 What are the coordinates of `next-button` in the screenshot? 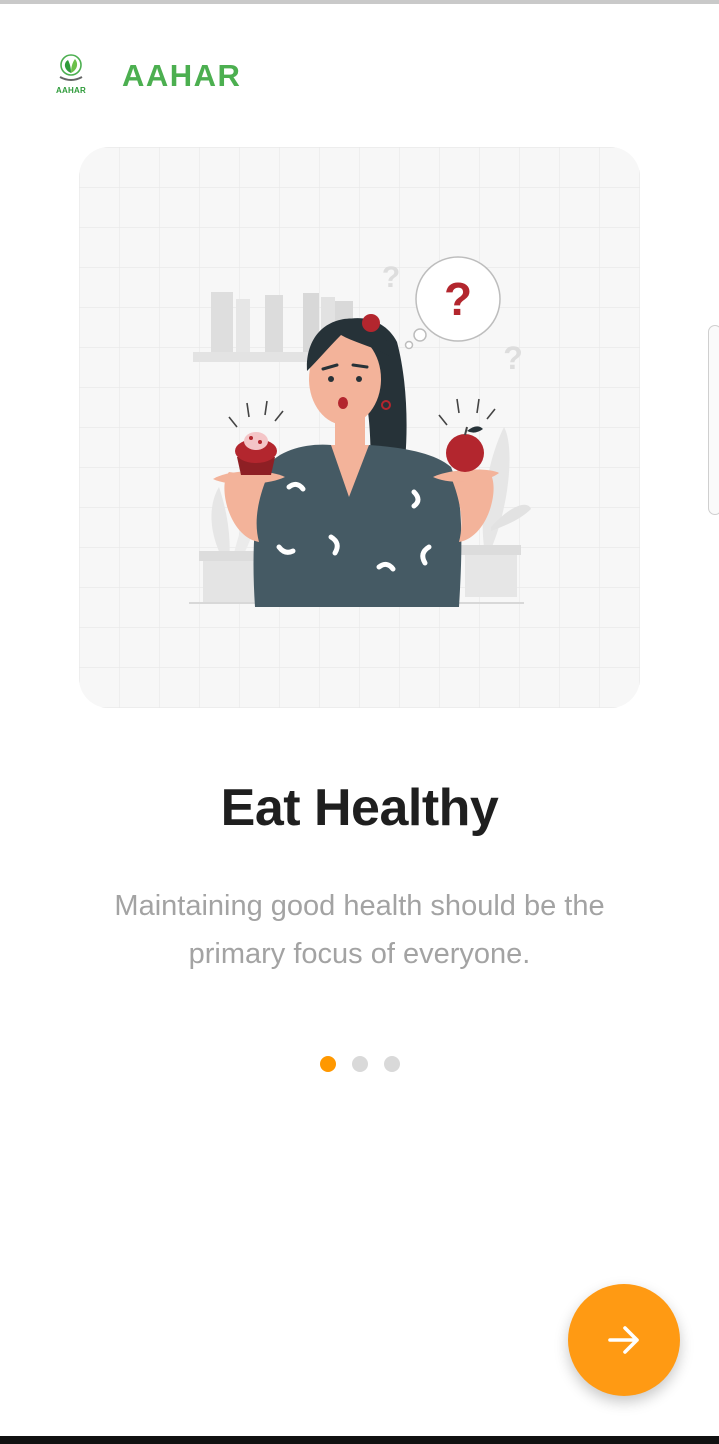 It's located at (624, 1340).